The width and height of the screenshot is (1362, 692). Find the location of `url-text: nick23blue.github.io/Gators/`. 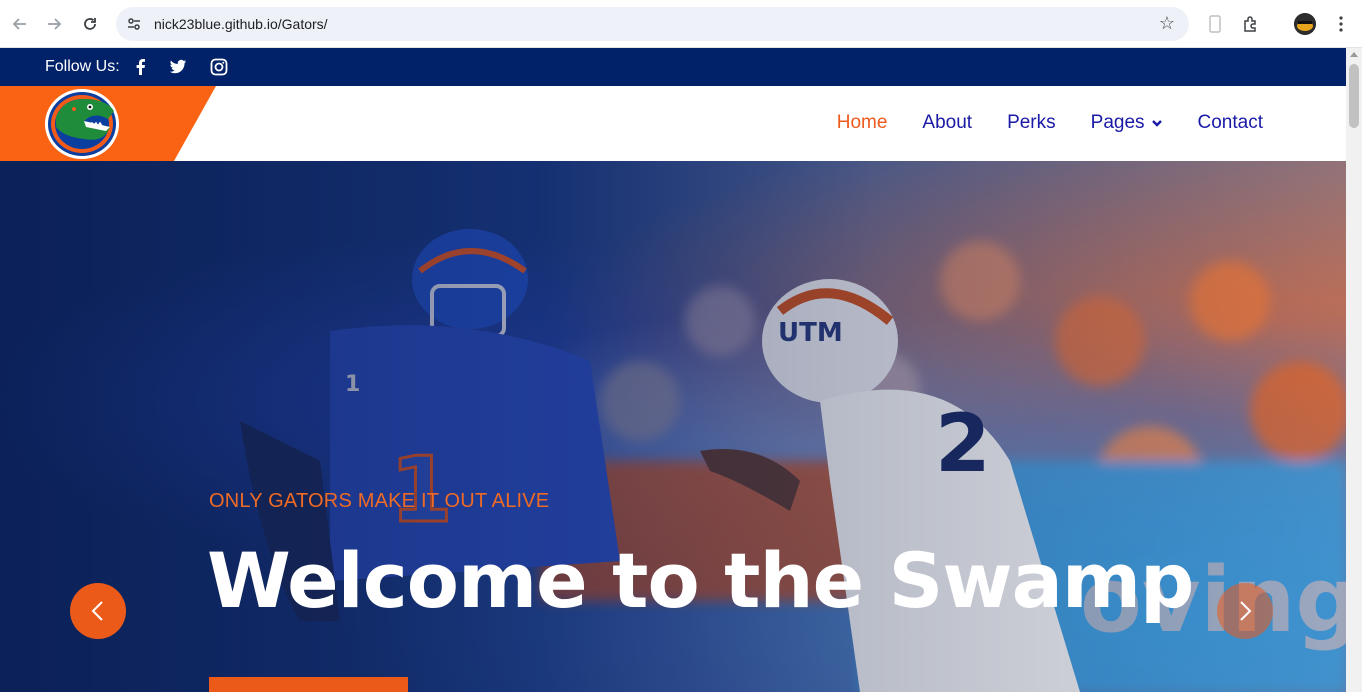

url-text: nick23blue.github.io/Gators/ is located at coordinates (241, 24).